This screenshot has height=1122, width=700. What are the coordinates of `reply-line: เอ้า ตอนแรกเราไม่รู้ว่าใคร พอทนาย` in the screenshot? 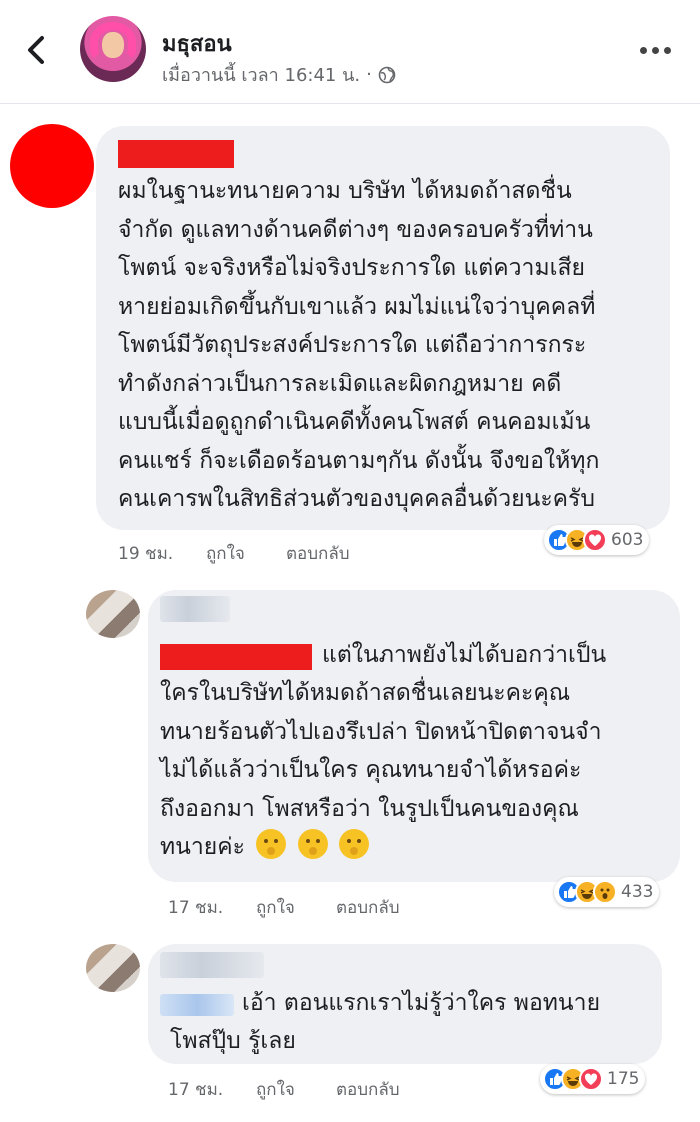 It's located at (421, 1003).